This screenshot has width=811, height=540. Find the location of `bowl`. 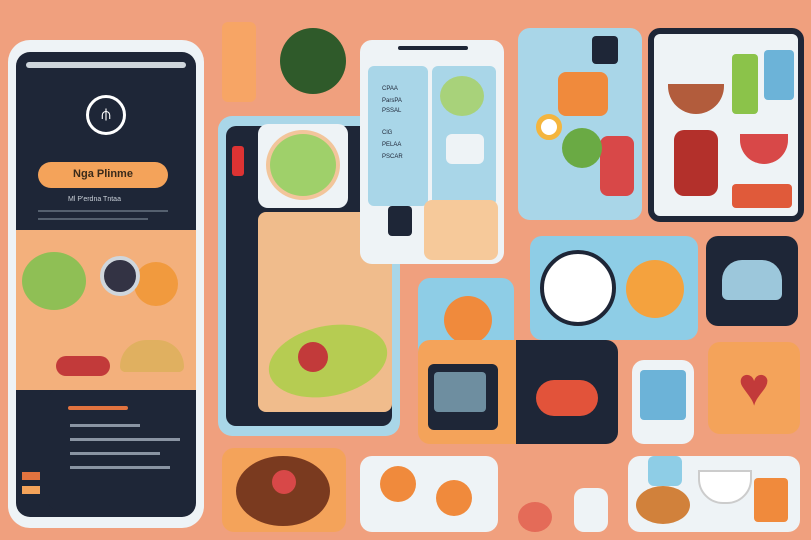

bowl is located at coordinates (725, 487).